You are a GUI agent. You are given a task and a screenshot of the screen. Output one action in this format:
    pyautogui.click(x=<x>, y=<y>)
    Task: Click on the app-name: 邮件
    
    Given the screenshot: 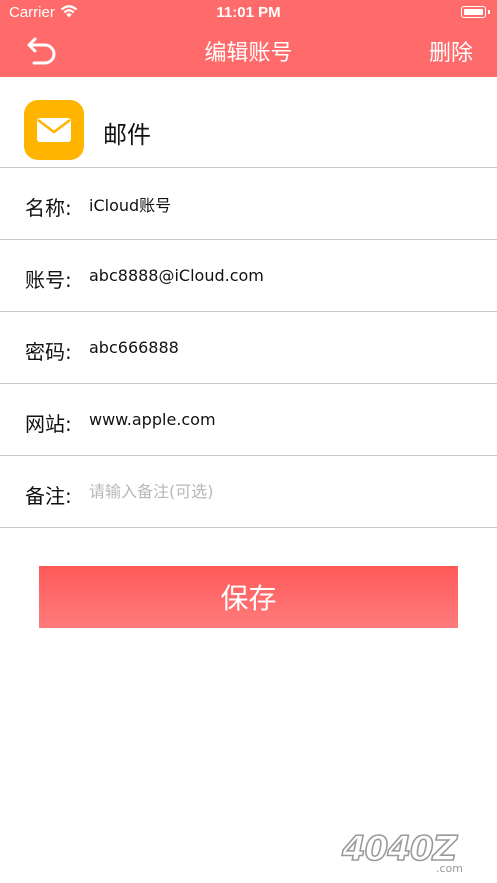 What is the action you would take?
    pyautogui.click(x=127, y=135)
    